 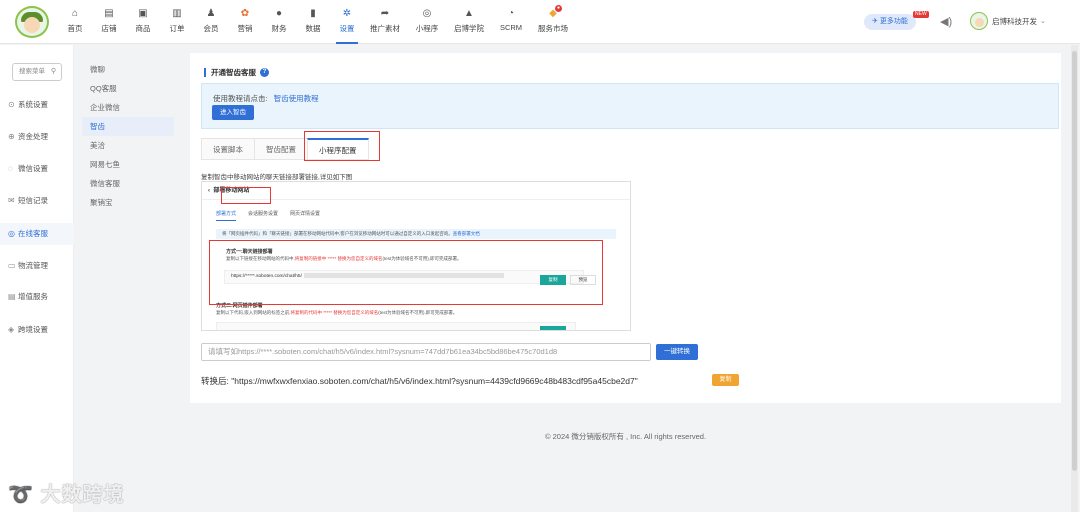 I want to click on example-url-row: https://*****.soboten.com/chat/h5/, so click(x=404, y=277).